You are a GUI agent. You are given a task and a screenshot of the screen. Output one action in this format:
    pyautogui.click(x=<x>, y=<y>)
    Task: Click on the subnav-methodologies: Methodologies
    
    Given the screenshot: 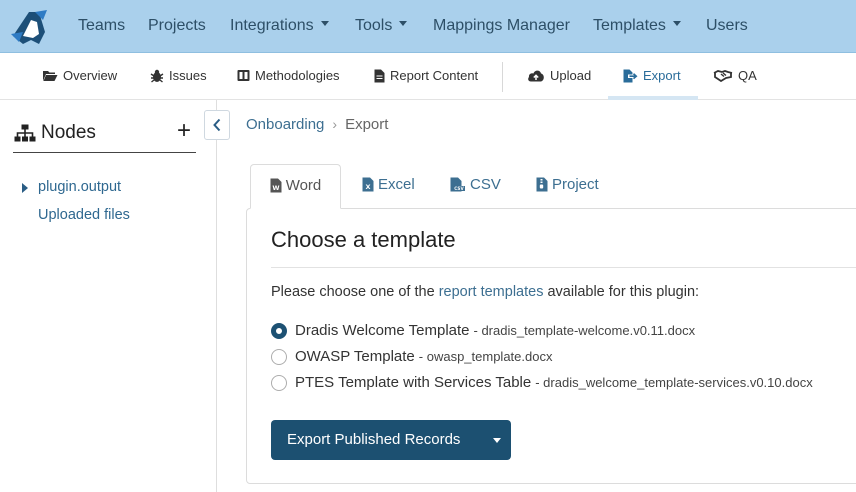 What is the action you would take?
    pyautogui.click(x=288, y=75)
    